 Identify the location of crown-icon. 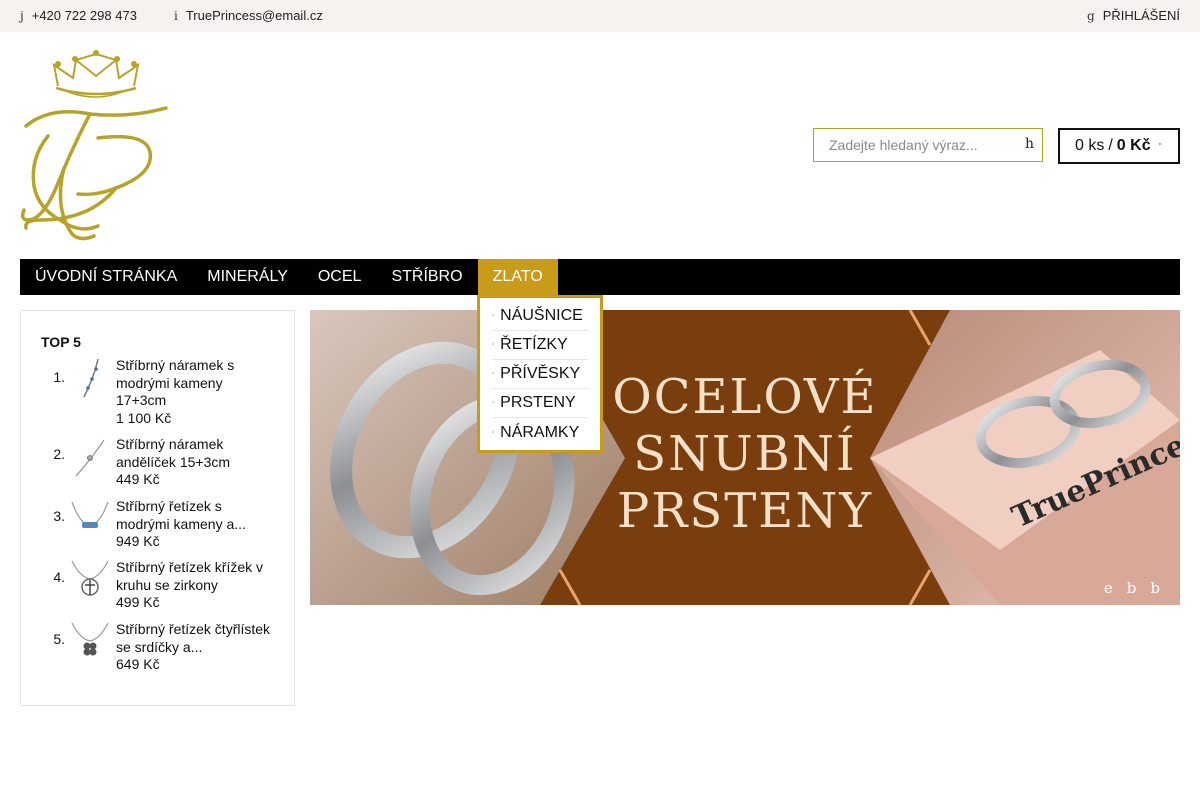
(96, 74).